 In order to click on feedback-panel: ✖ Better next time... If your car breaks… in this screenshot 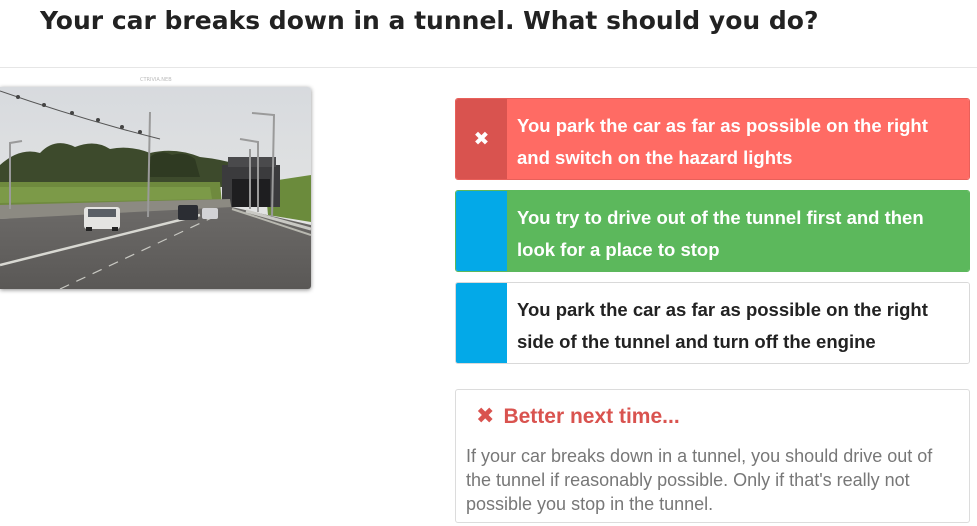, I will do `click(712, 456)`.